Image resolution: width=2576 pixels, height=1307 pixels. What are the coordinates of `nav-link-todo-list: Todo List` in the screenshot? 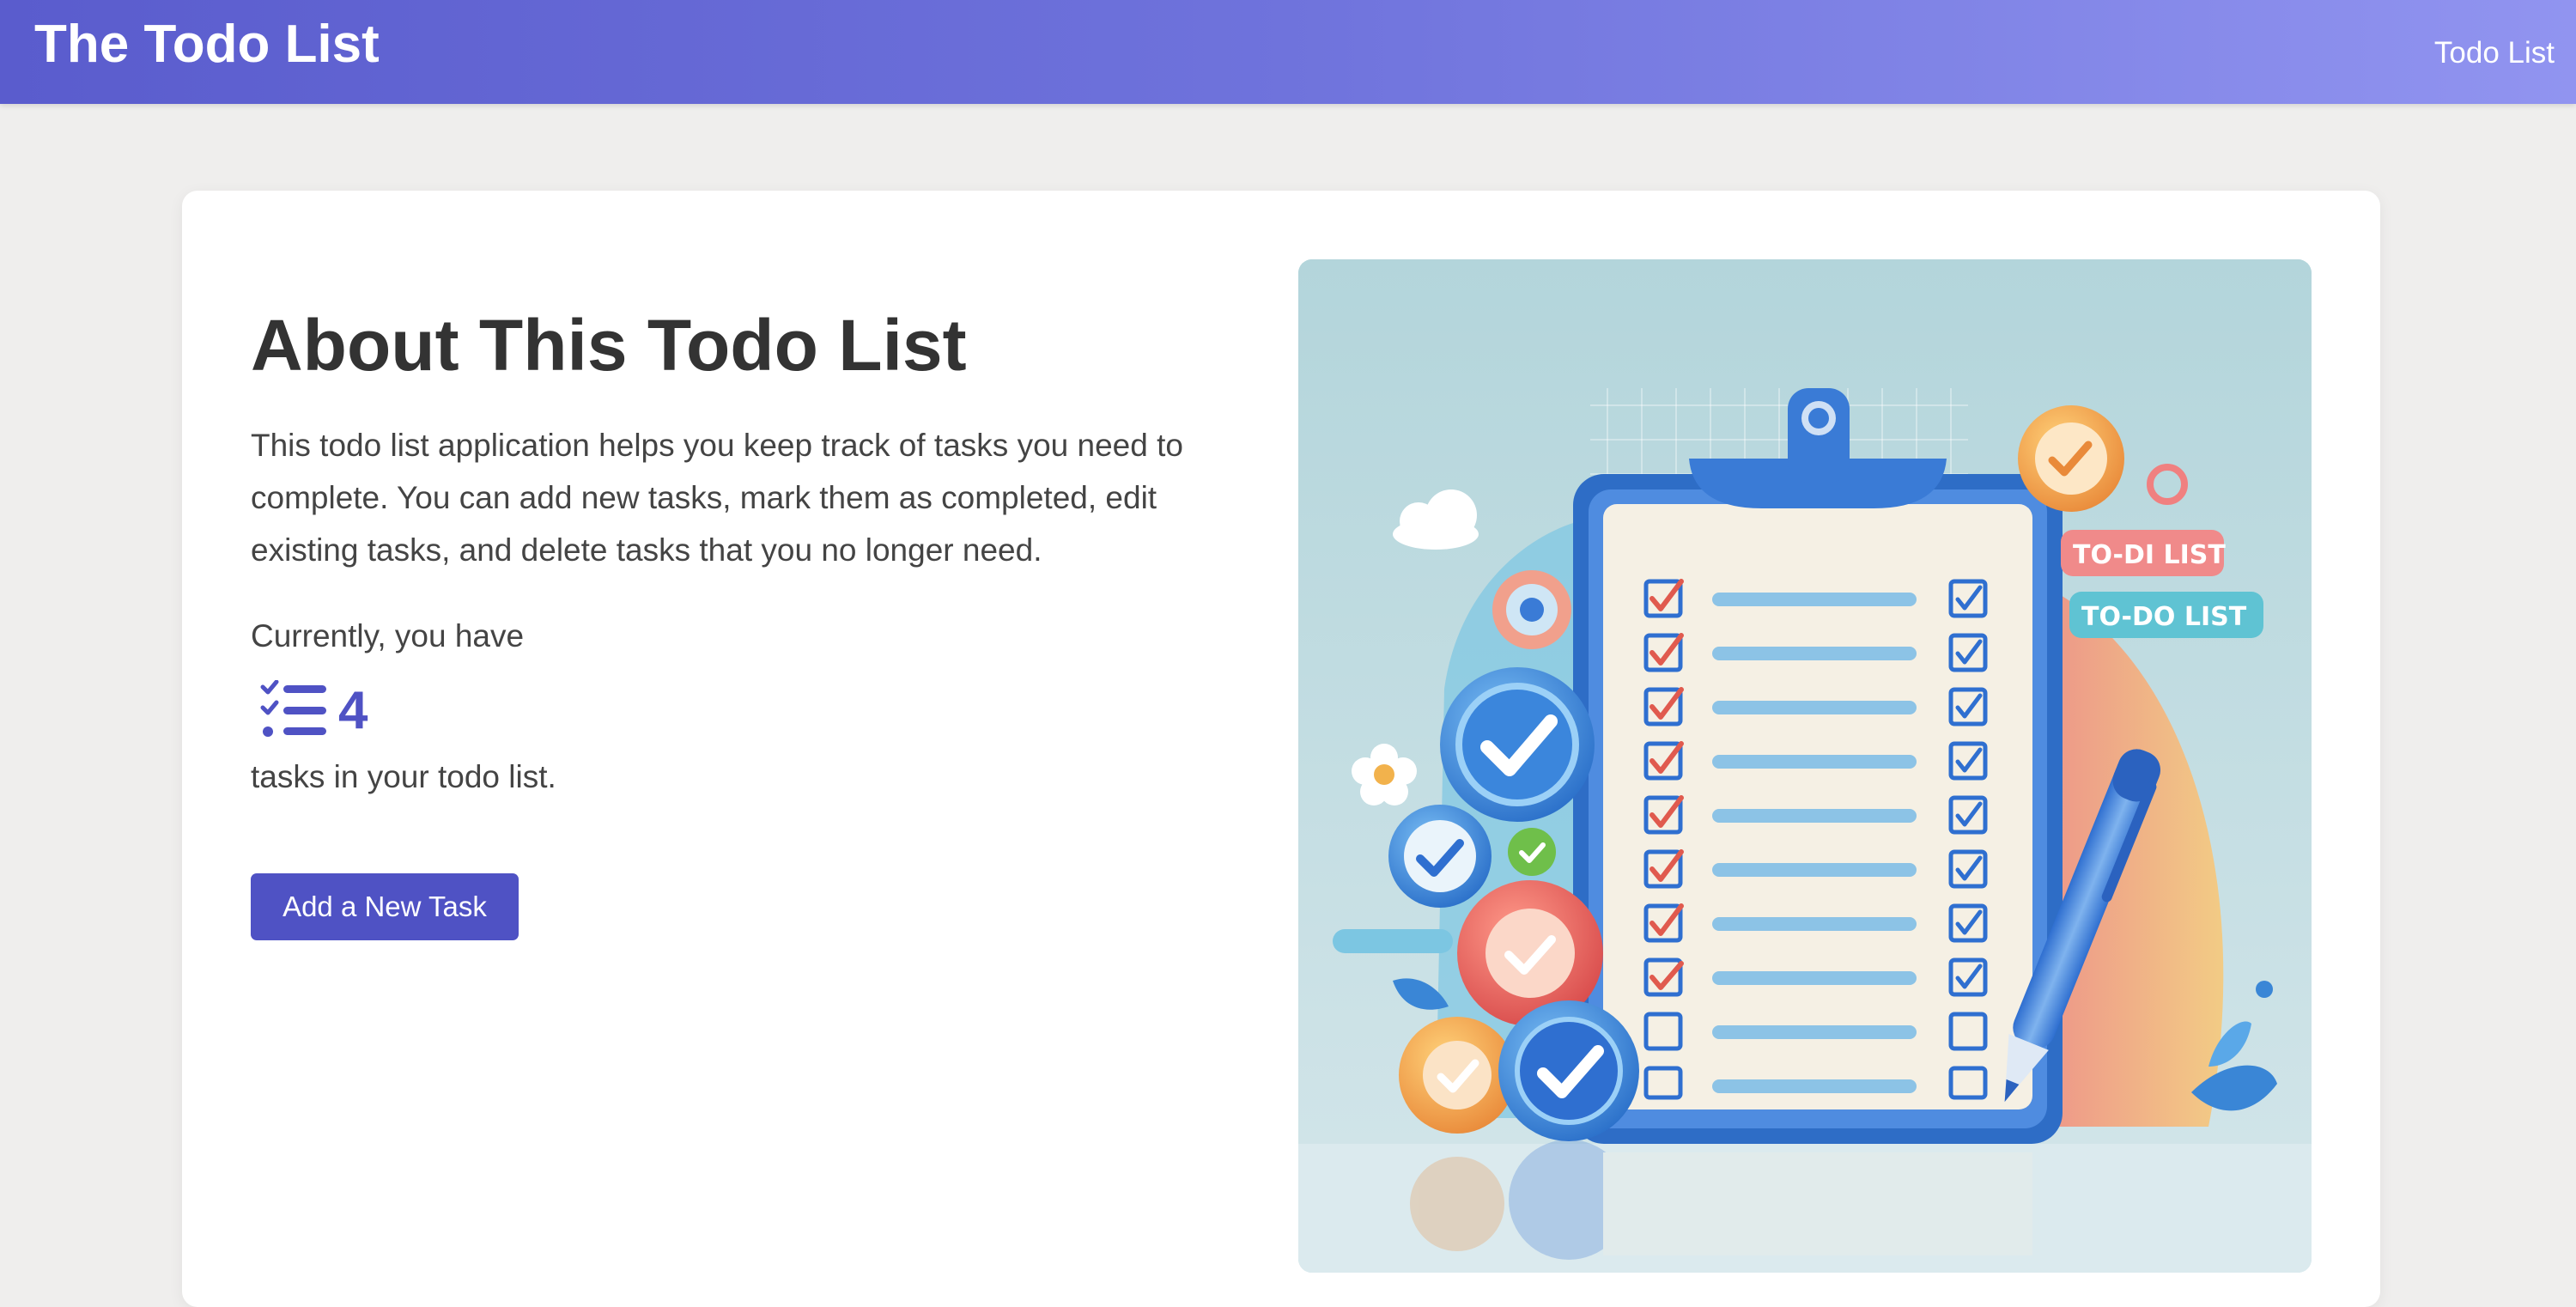 It's located at (2494, 53).